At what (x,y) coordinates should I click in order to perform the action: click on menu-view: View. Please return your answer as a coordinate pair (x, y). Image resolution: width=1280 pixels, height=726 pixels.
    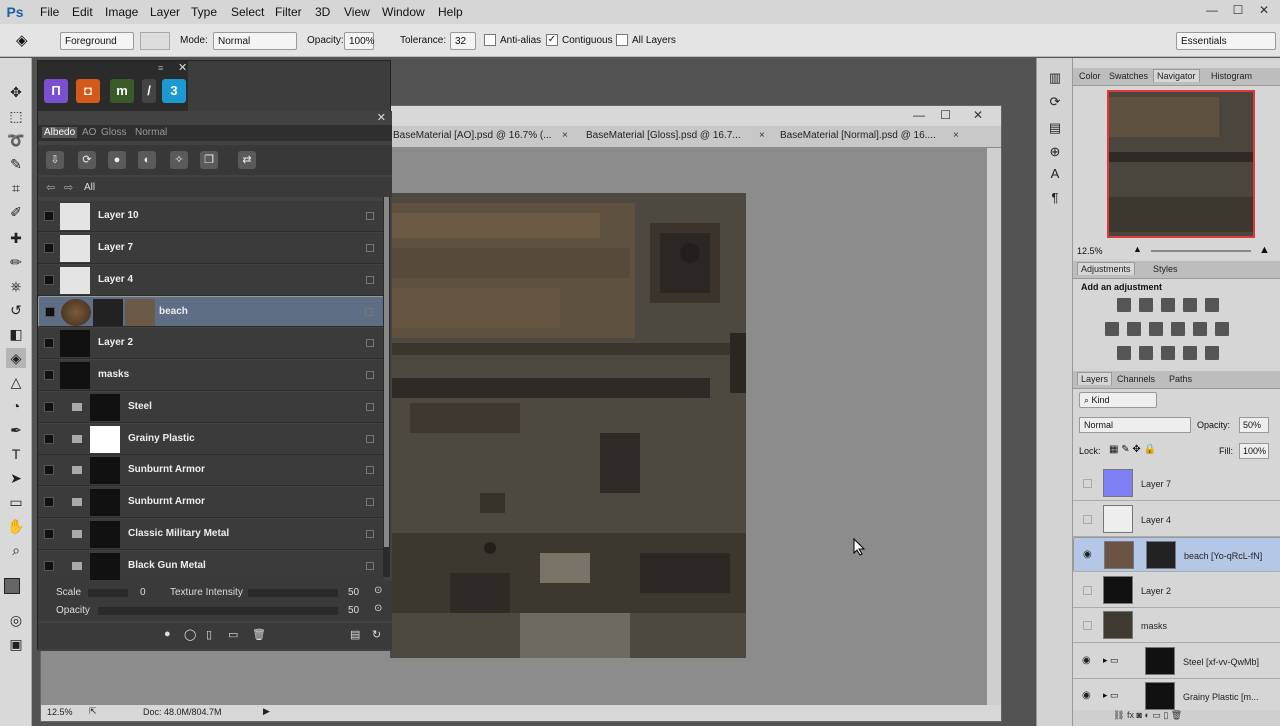
    Looking at the image, I should click on (357, 12).